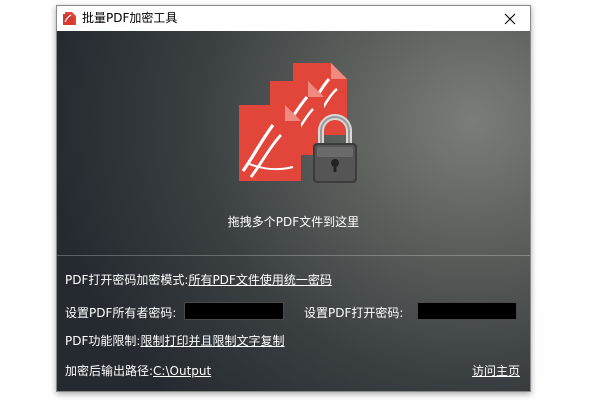 This screenshot has height=400, width=600. What do you see at coordinates (293, 255) in the screenshot?
I see `divider` at bounding box center [293, 255].